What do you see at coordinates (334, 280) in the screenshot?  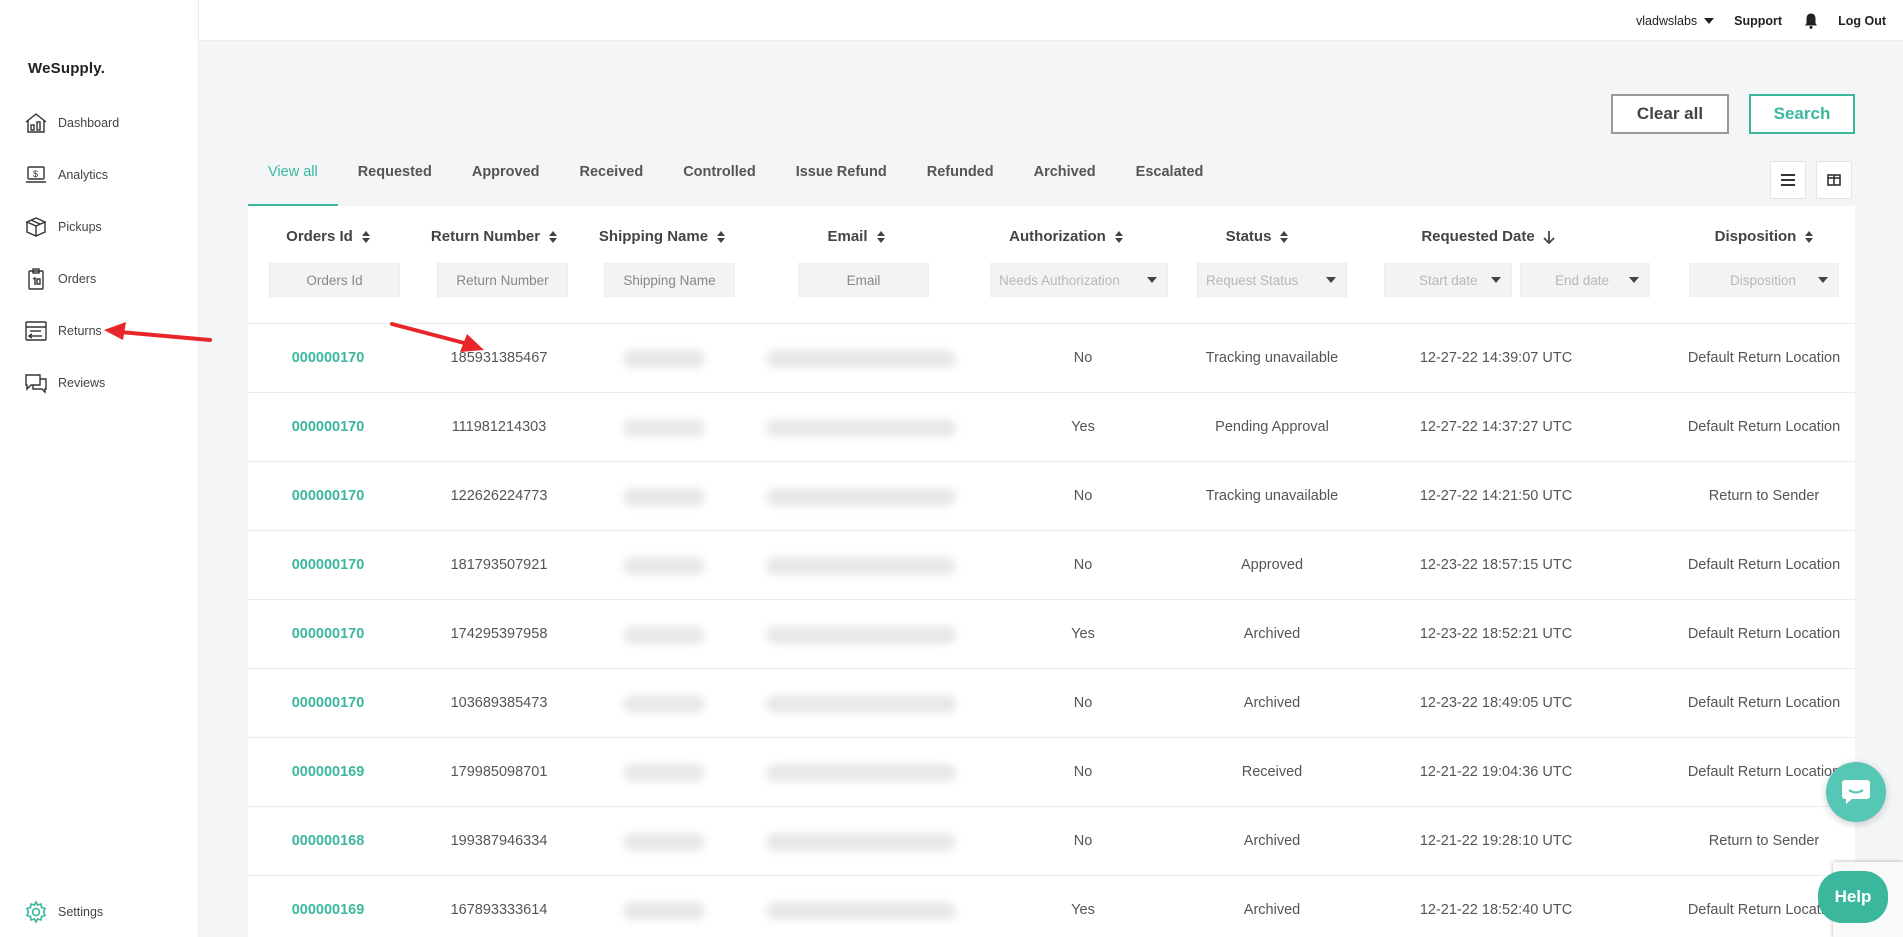 I see `orders-id-filter: Orders Id` at bounding box center [334, 280].